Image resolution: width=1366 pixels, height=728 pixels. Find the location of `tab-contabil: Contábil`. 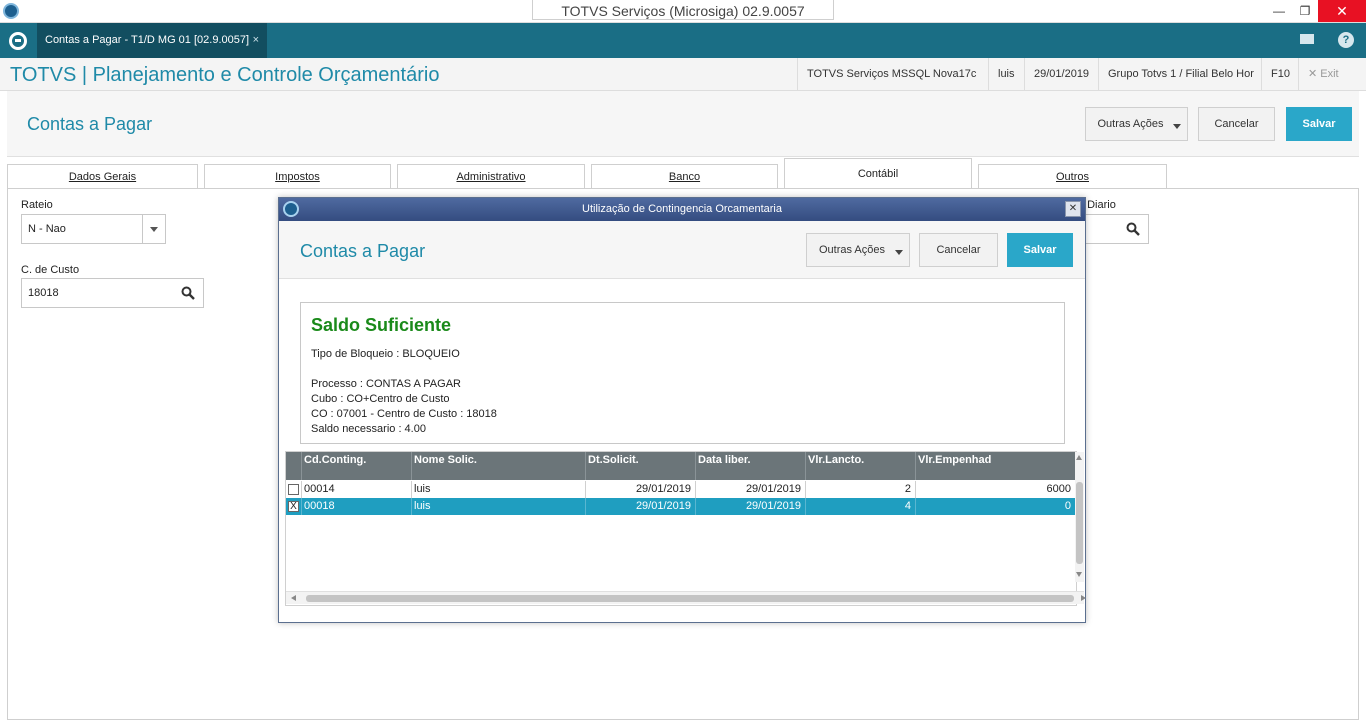

tab-contabil: Contábil is located at coordinates (878, 173).